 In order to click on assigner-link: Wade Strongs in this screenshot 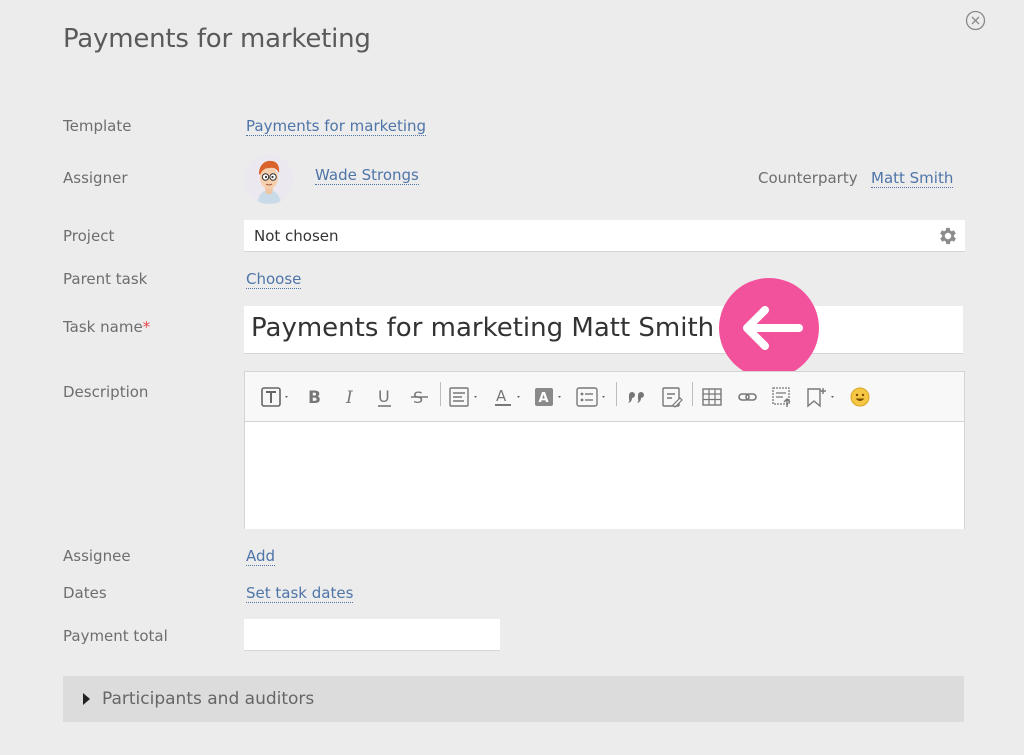, I will do `click(367, 175)`.